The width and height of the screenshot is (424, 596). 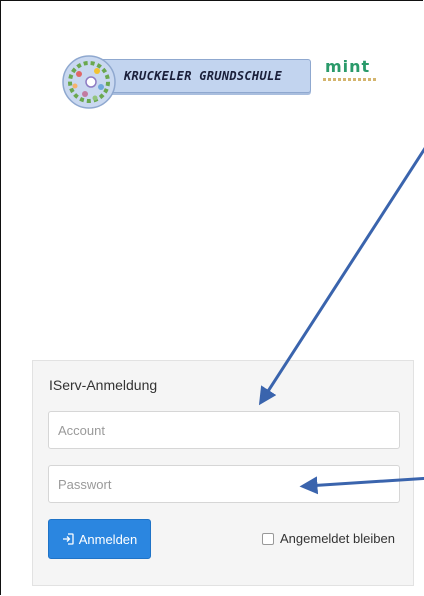 What do you see at coordinates (108, 539) in the screenshot?
I see `login-button-label: Anmelden` at bounding box center [108, 539].